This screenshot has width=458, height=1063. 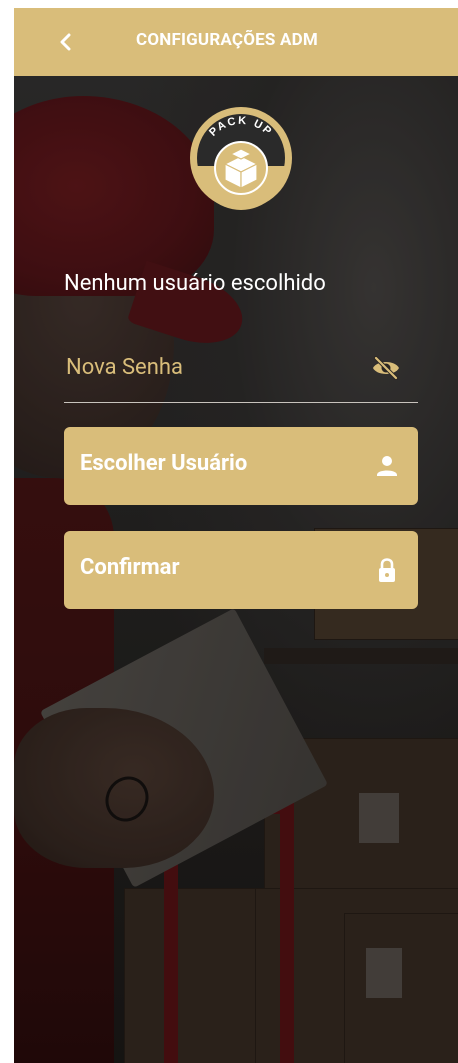 What do you see at coordinates (130, 567) in the screenshot?
I see `confirm-label: Confirmar` at bounding box center [130, 567].